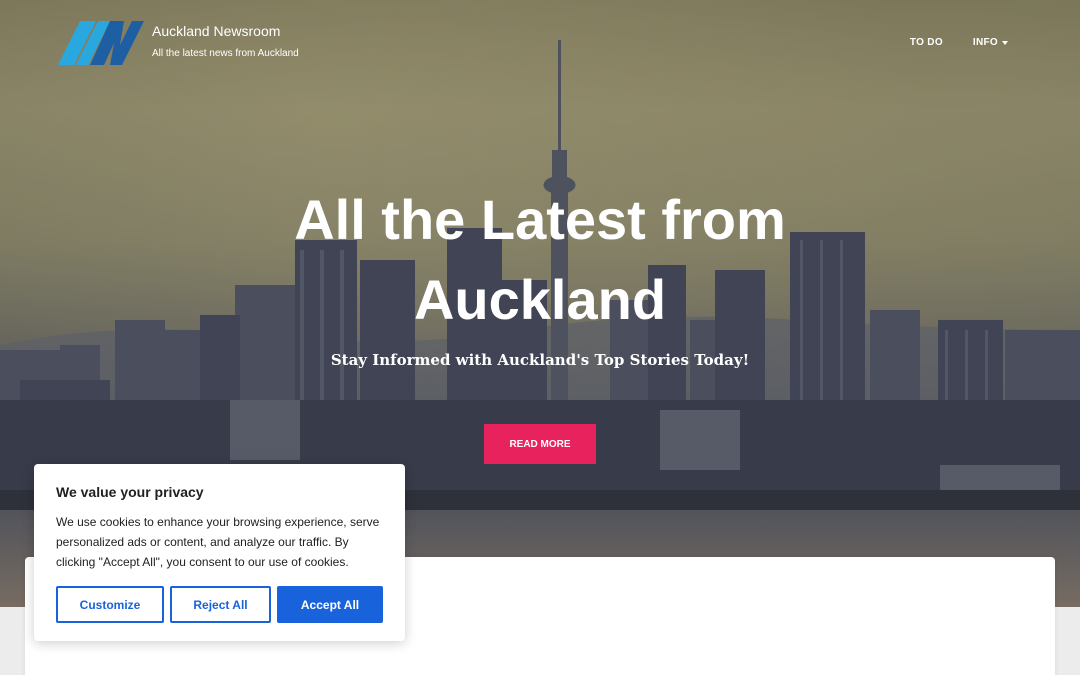  What do you see at coordinates (101, 43) in the screenshot?
I see `an-logo-icon` at bounding box center [101, 43].